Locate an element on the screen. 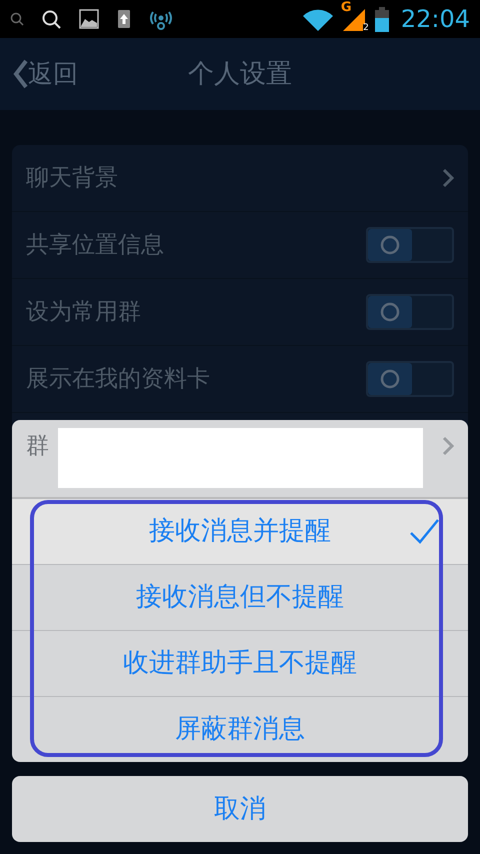 The height and width of the screenshot is (854, 480). back-button: 返回 is located at coordinates (45, 74).